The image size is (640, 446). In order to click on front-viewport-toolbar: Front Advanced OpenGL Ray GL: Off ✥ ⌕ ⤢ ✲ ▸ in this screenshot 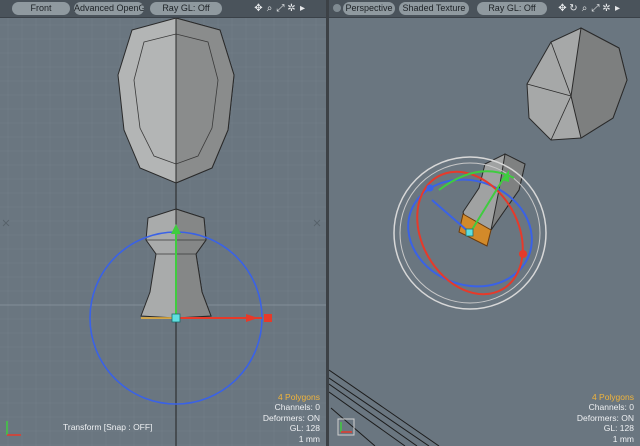, I will do `click(163, 9)`.